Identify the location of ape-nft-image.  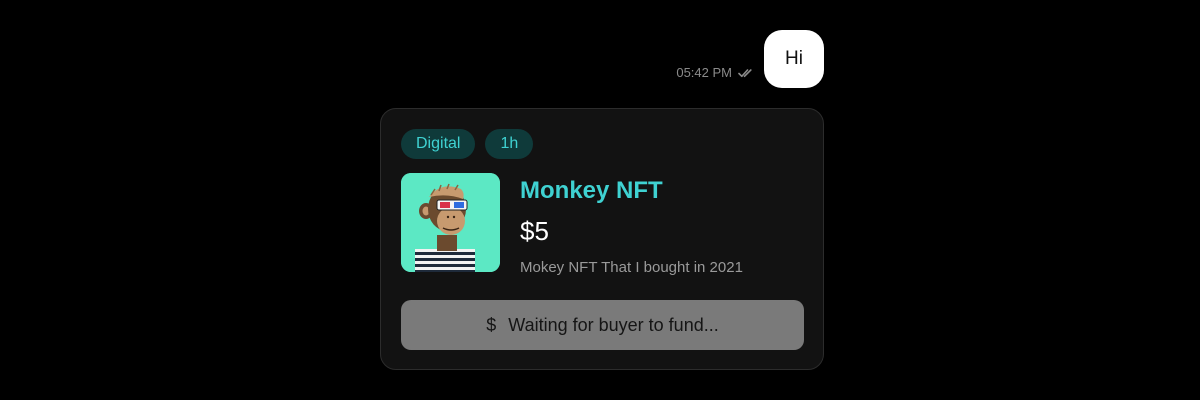
(450, 222).